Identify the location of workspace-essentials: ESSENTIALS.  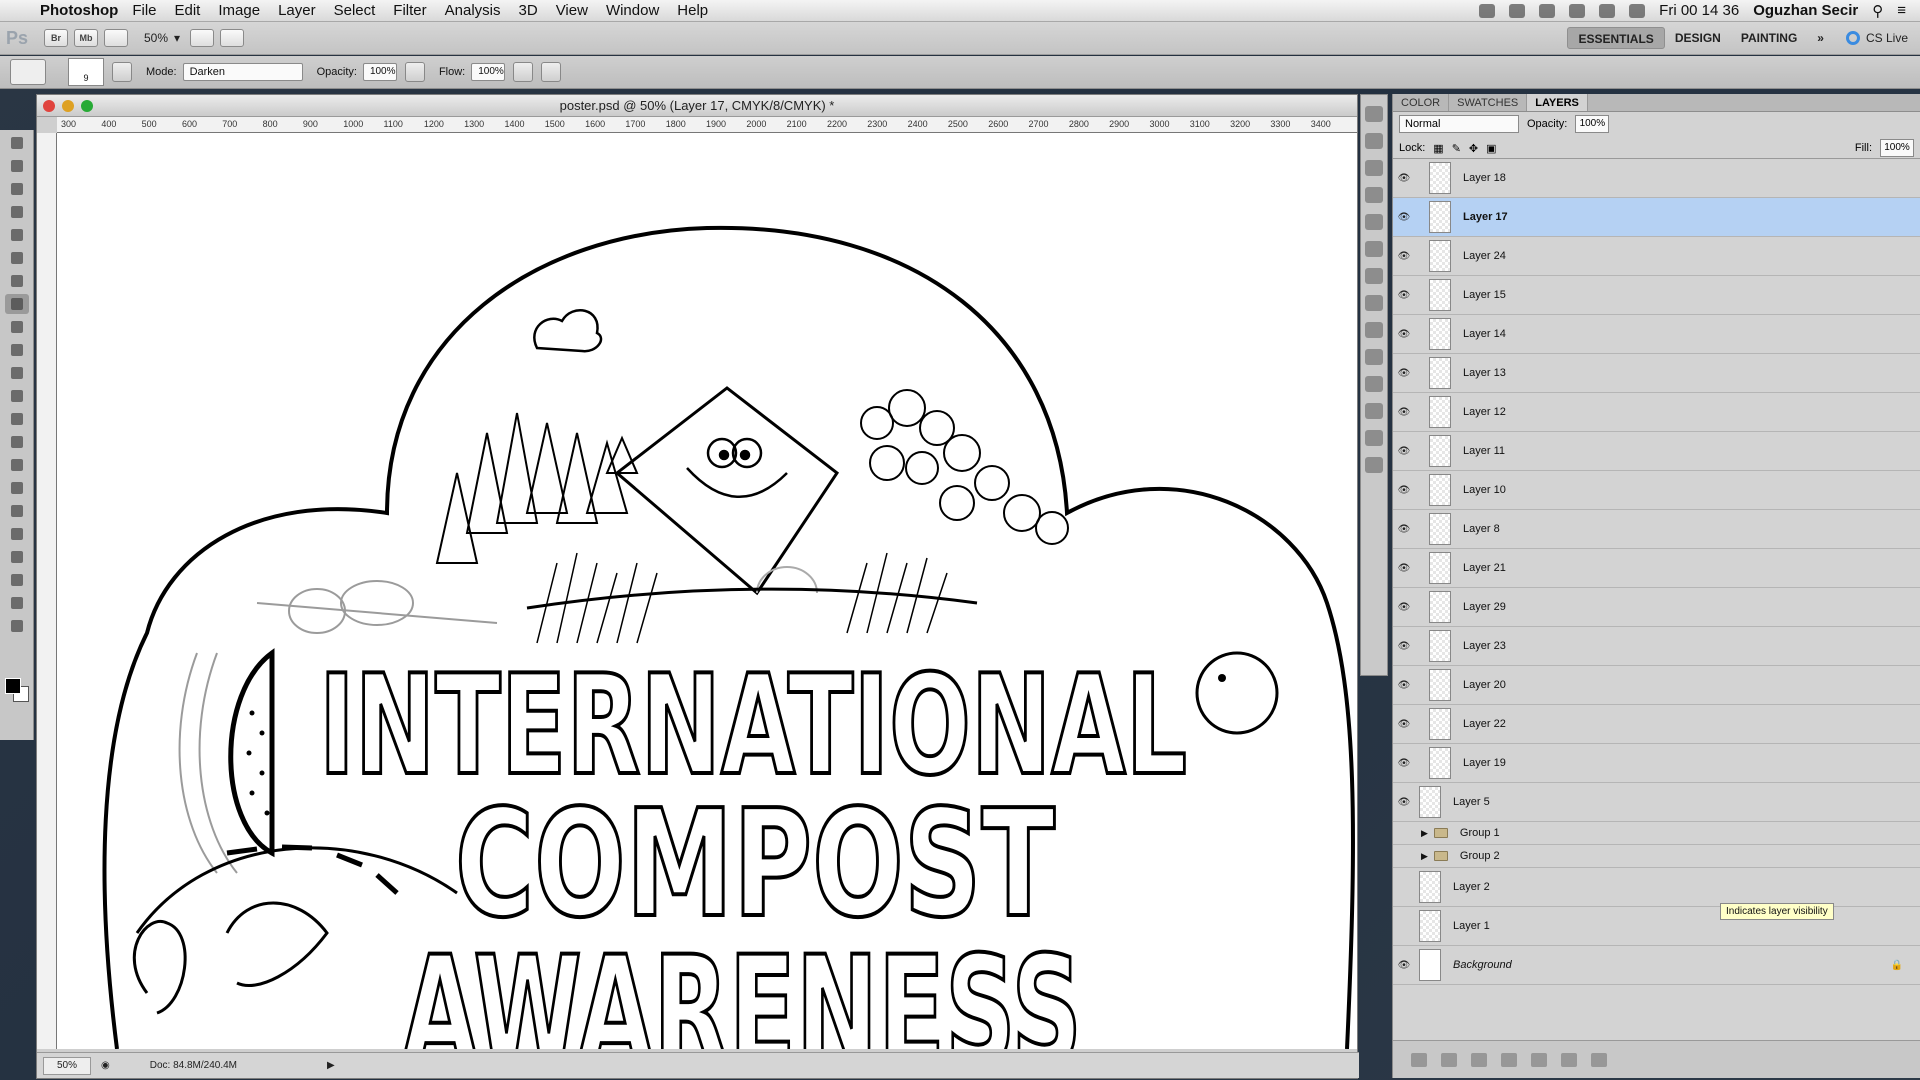
(1616, 38).